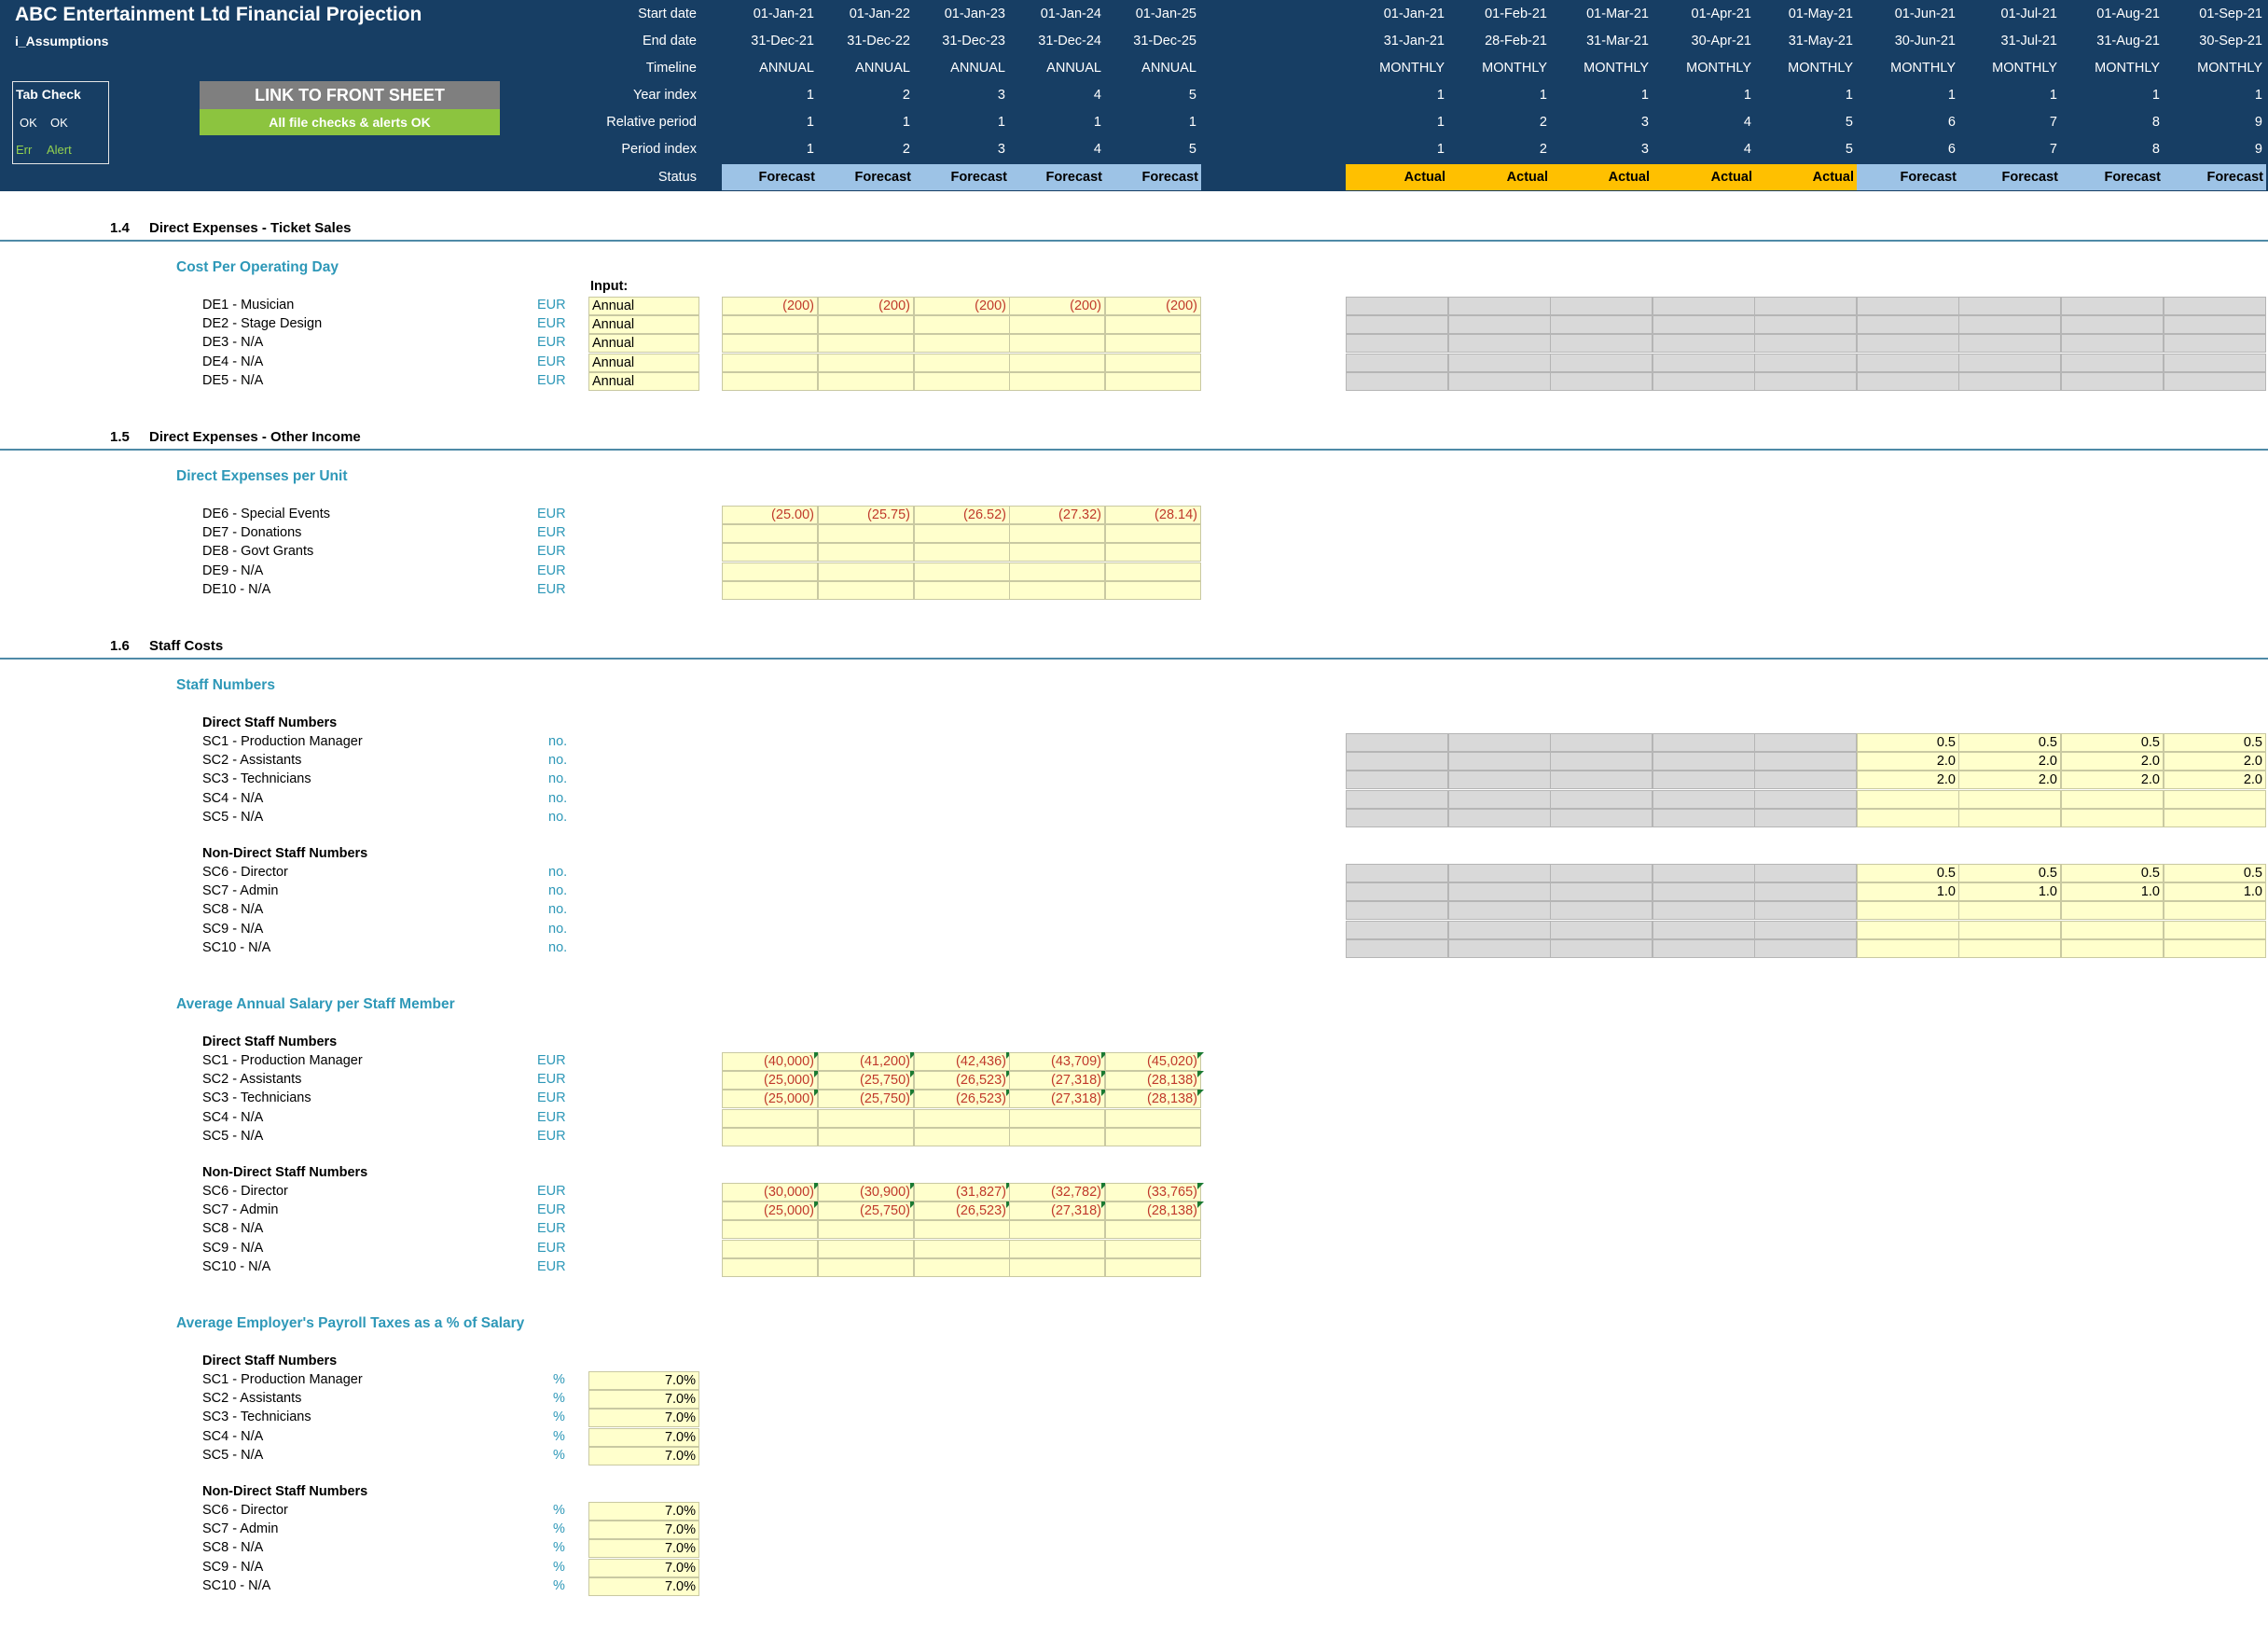 This screenshot has width=2268, height=1625. Describe the element at coordinates (350, 95) in the screenshot. I see `link-to-front-sheet-button: LINK TO FRONT SHEET` at that location.